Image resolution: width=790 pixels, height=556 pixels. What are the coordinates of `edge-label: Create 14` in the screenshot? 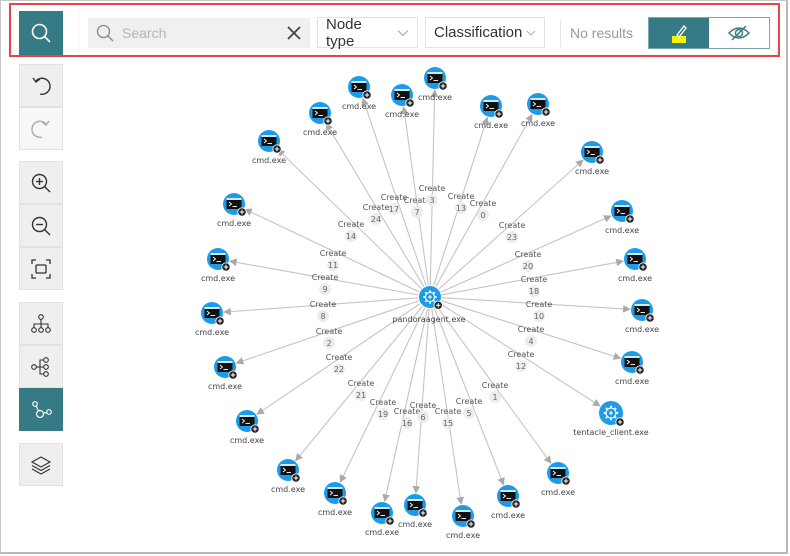 It's located at (351, 231).